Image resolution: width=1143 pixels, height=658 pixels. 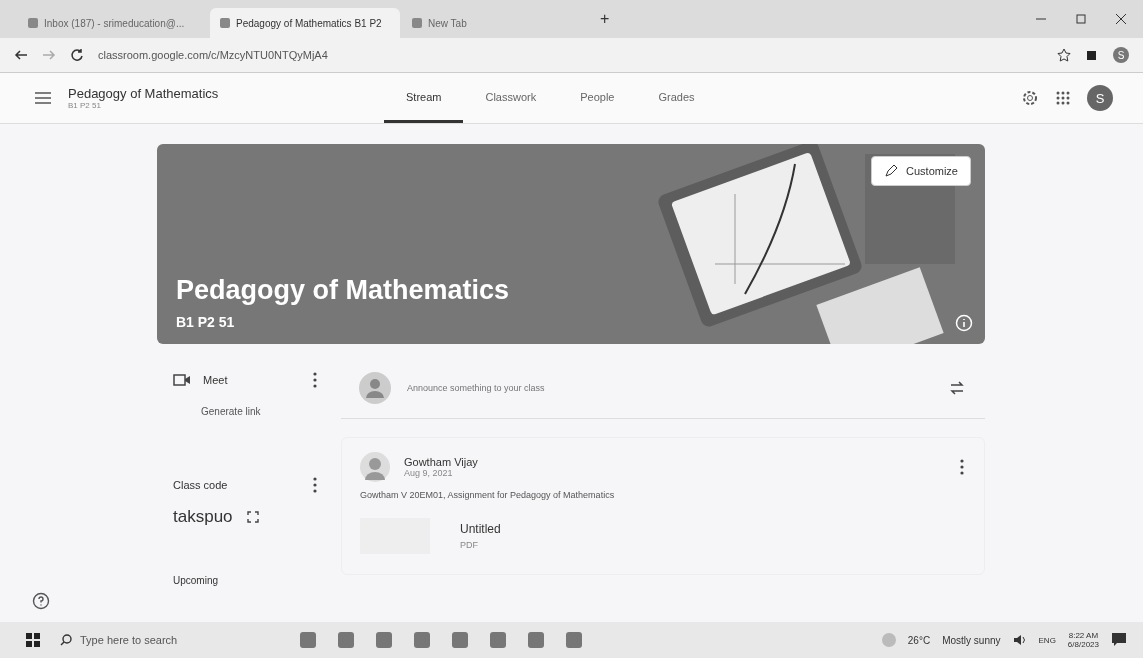 What do you see at coordinates (252, 517) in the screenshot?
I see `fullscreen-icon` at bounding box center [252, 517].